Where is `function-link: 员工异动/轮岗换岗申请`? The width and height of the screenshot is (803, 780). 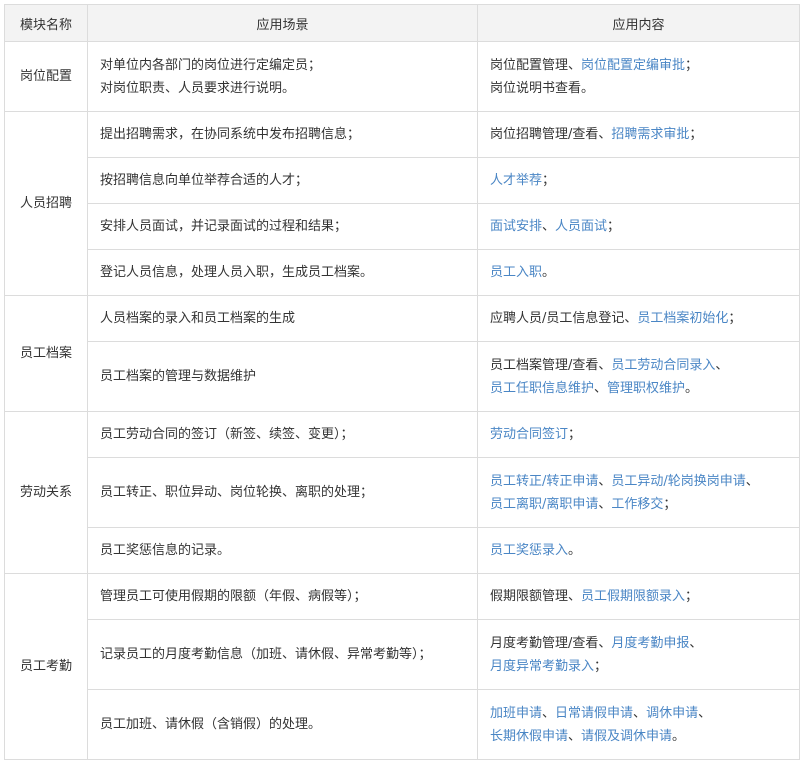 function-link: 员工异动/轮岗换岗申请 is located at coordinates (678, 481).